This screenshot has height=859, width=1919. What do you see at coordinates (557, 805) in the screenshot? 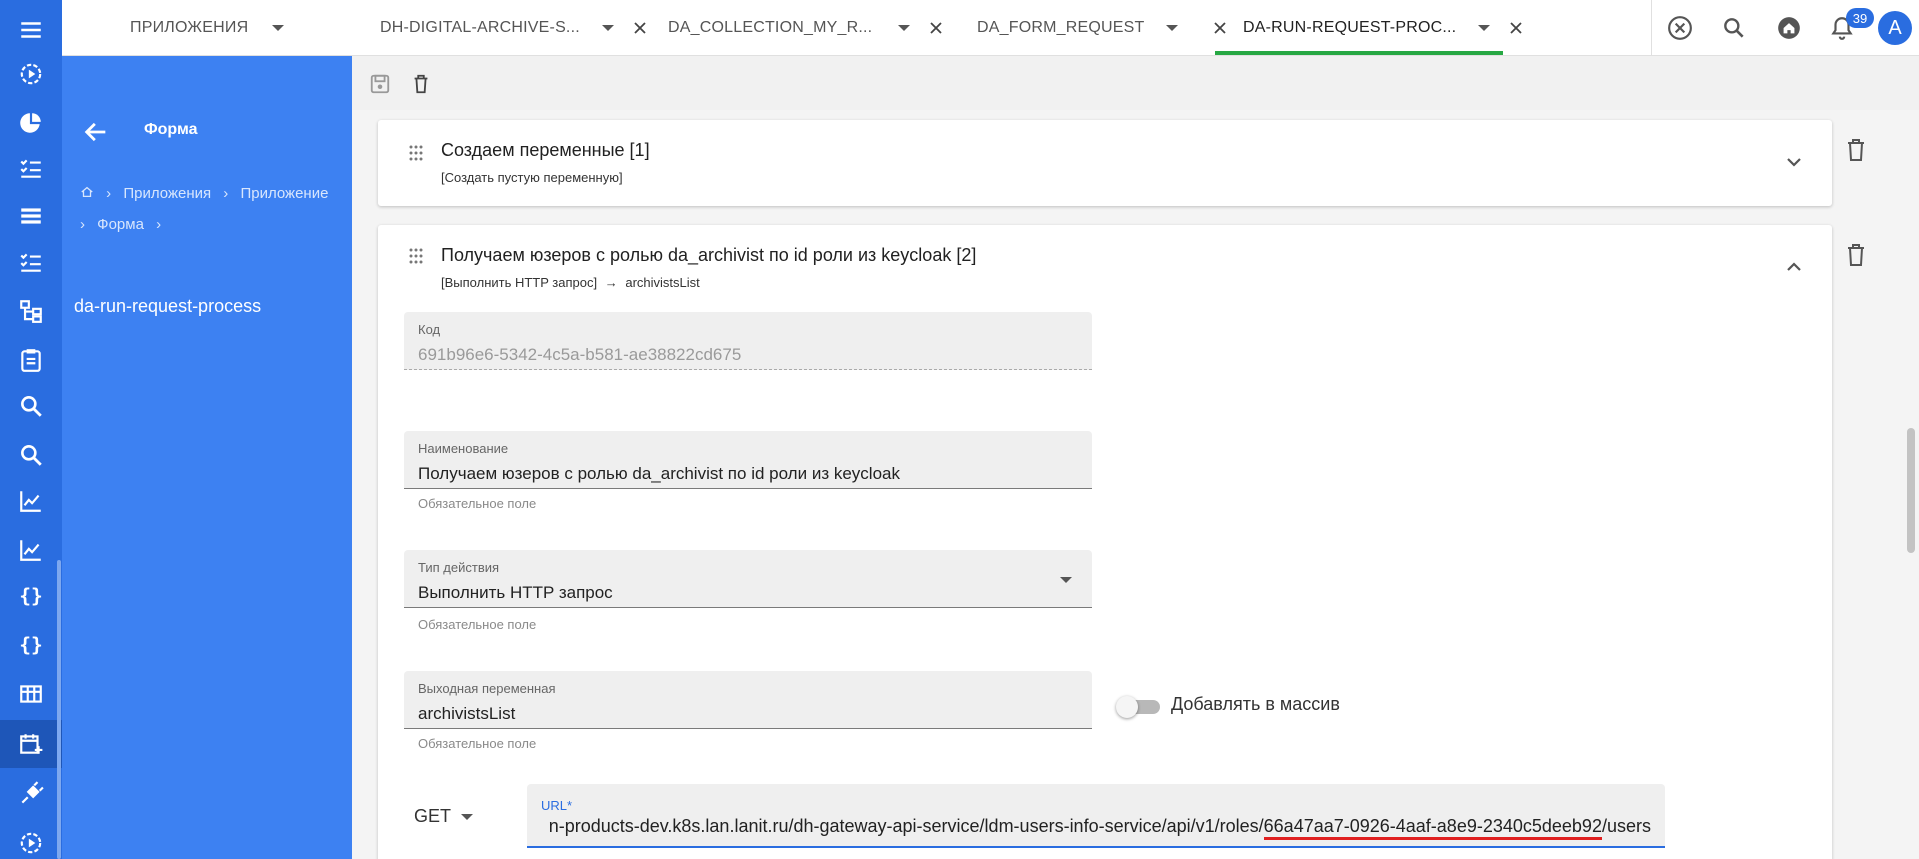
I see `url-label: URL*` at bounding box center [557, 805].